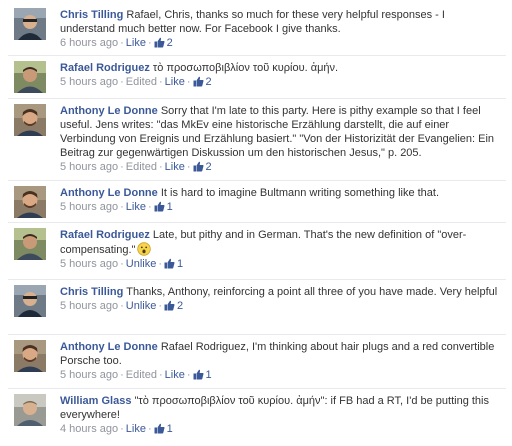 Image resolution: width=512 pixels, height=446 pixels. I want to click on comment-meta: 4 hours ago · Like · 1, so click(116, 429).